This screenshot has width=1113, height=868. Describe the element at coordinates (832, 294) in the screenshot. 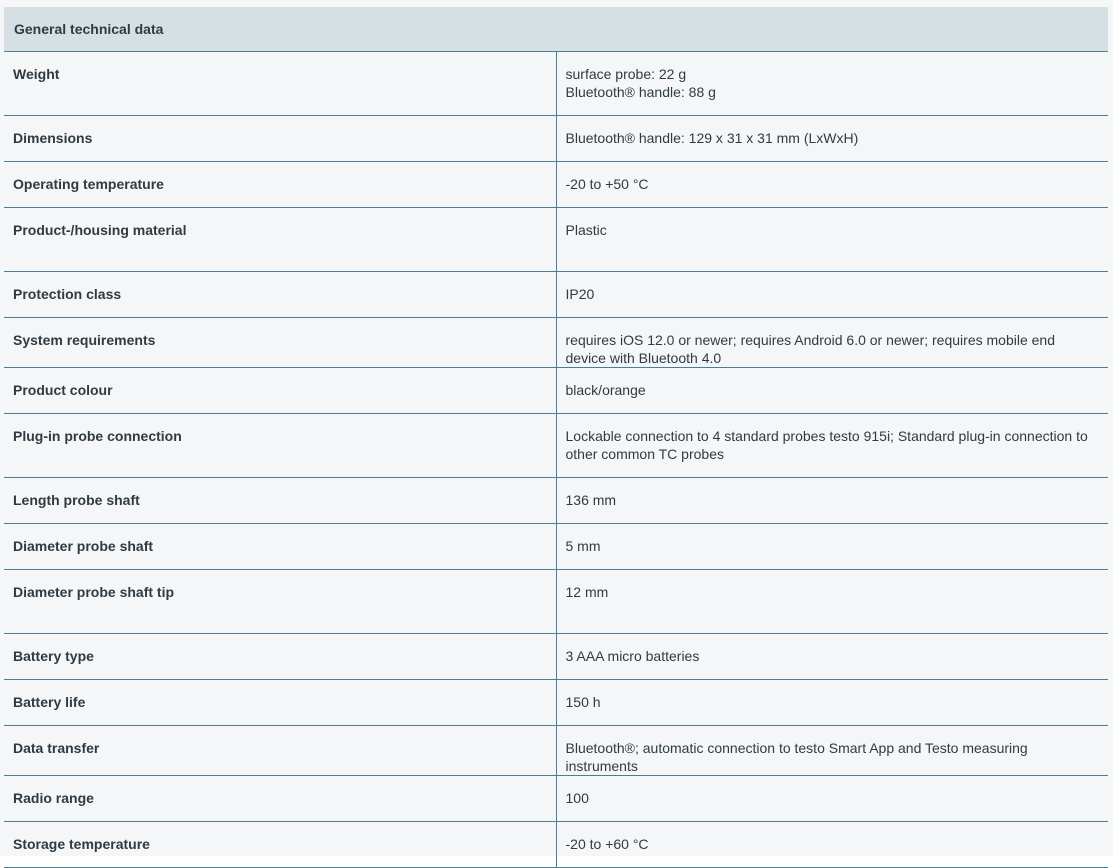

I see `row-value: IP20` at that location.